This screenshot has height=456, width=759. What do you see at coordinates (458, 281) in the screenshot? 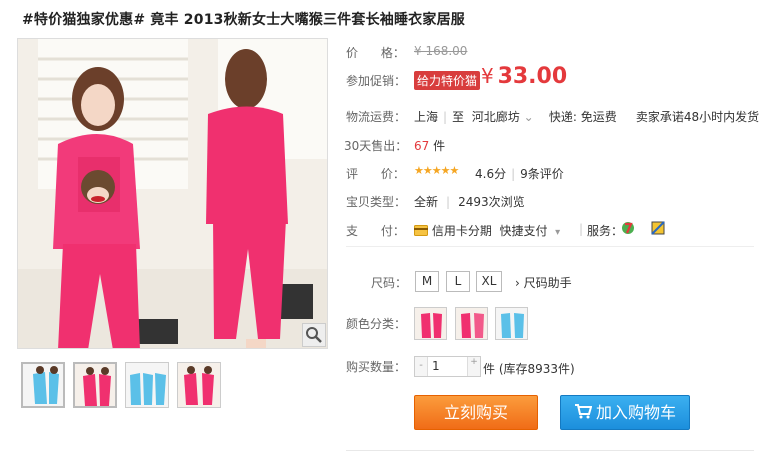
I see `size-option-l: L` at bounding box center [458, 281].